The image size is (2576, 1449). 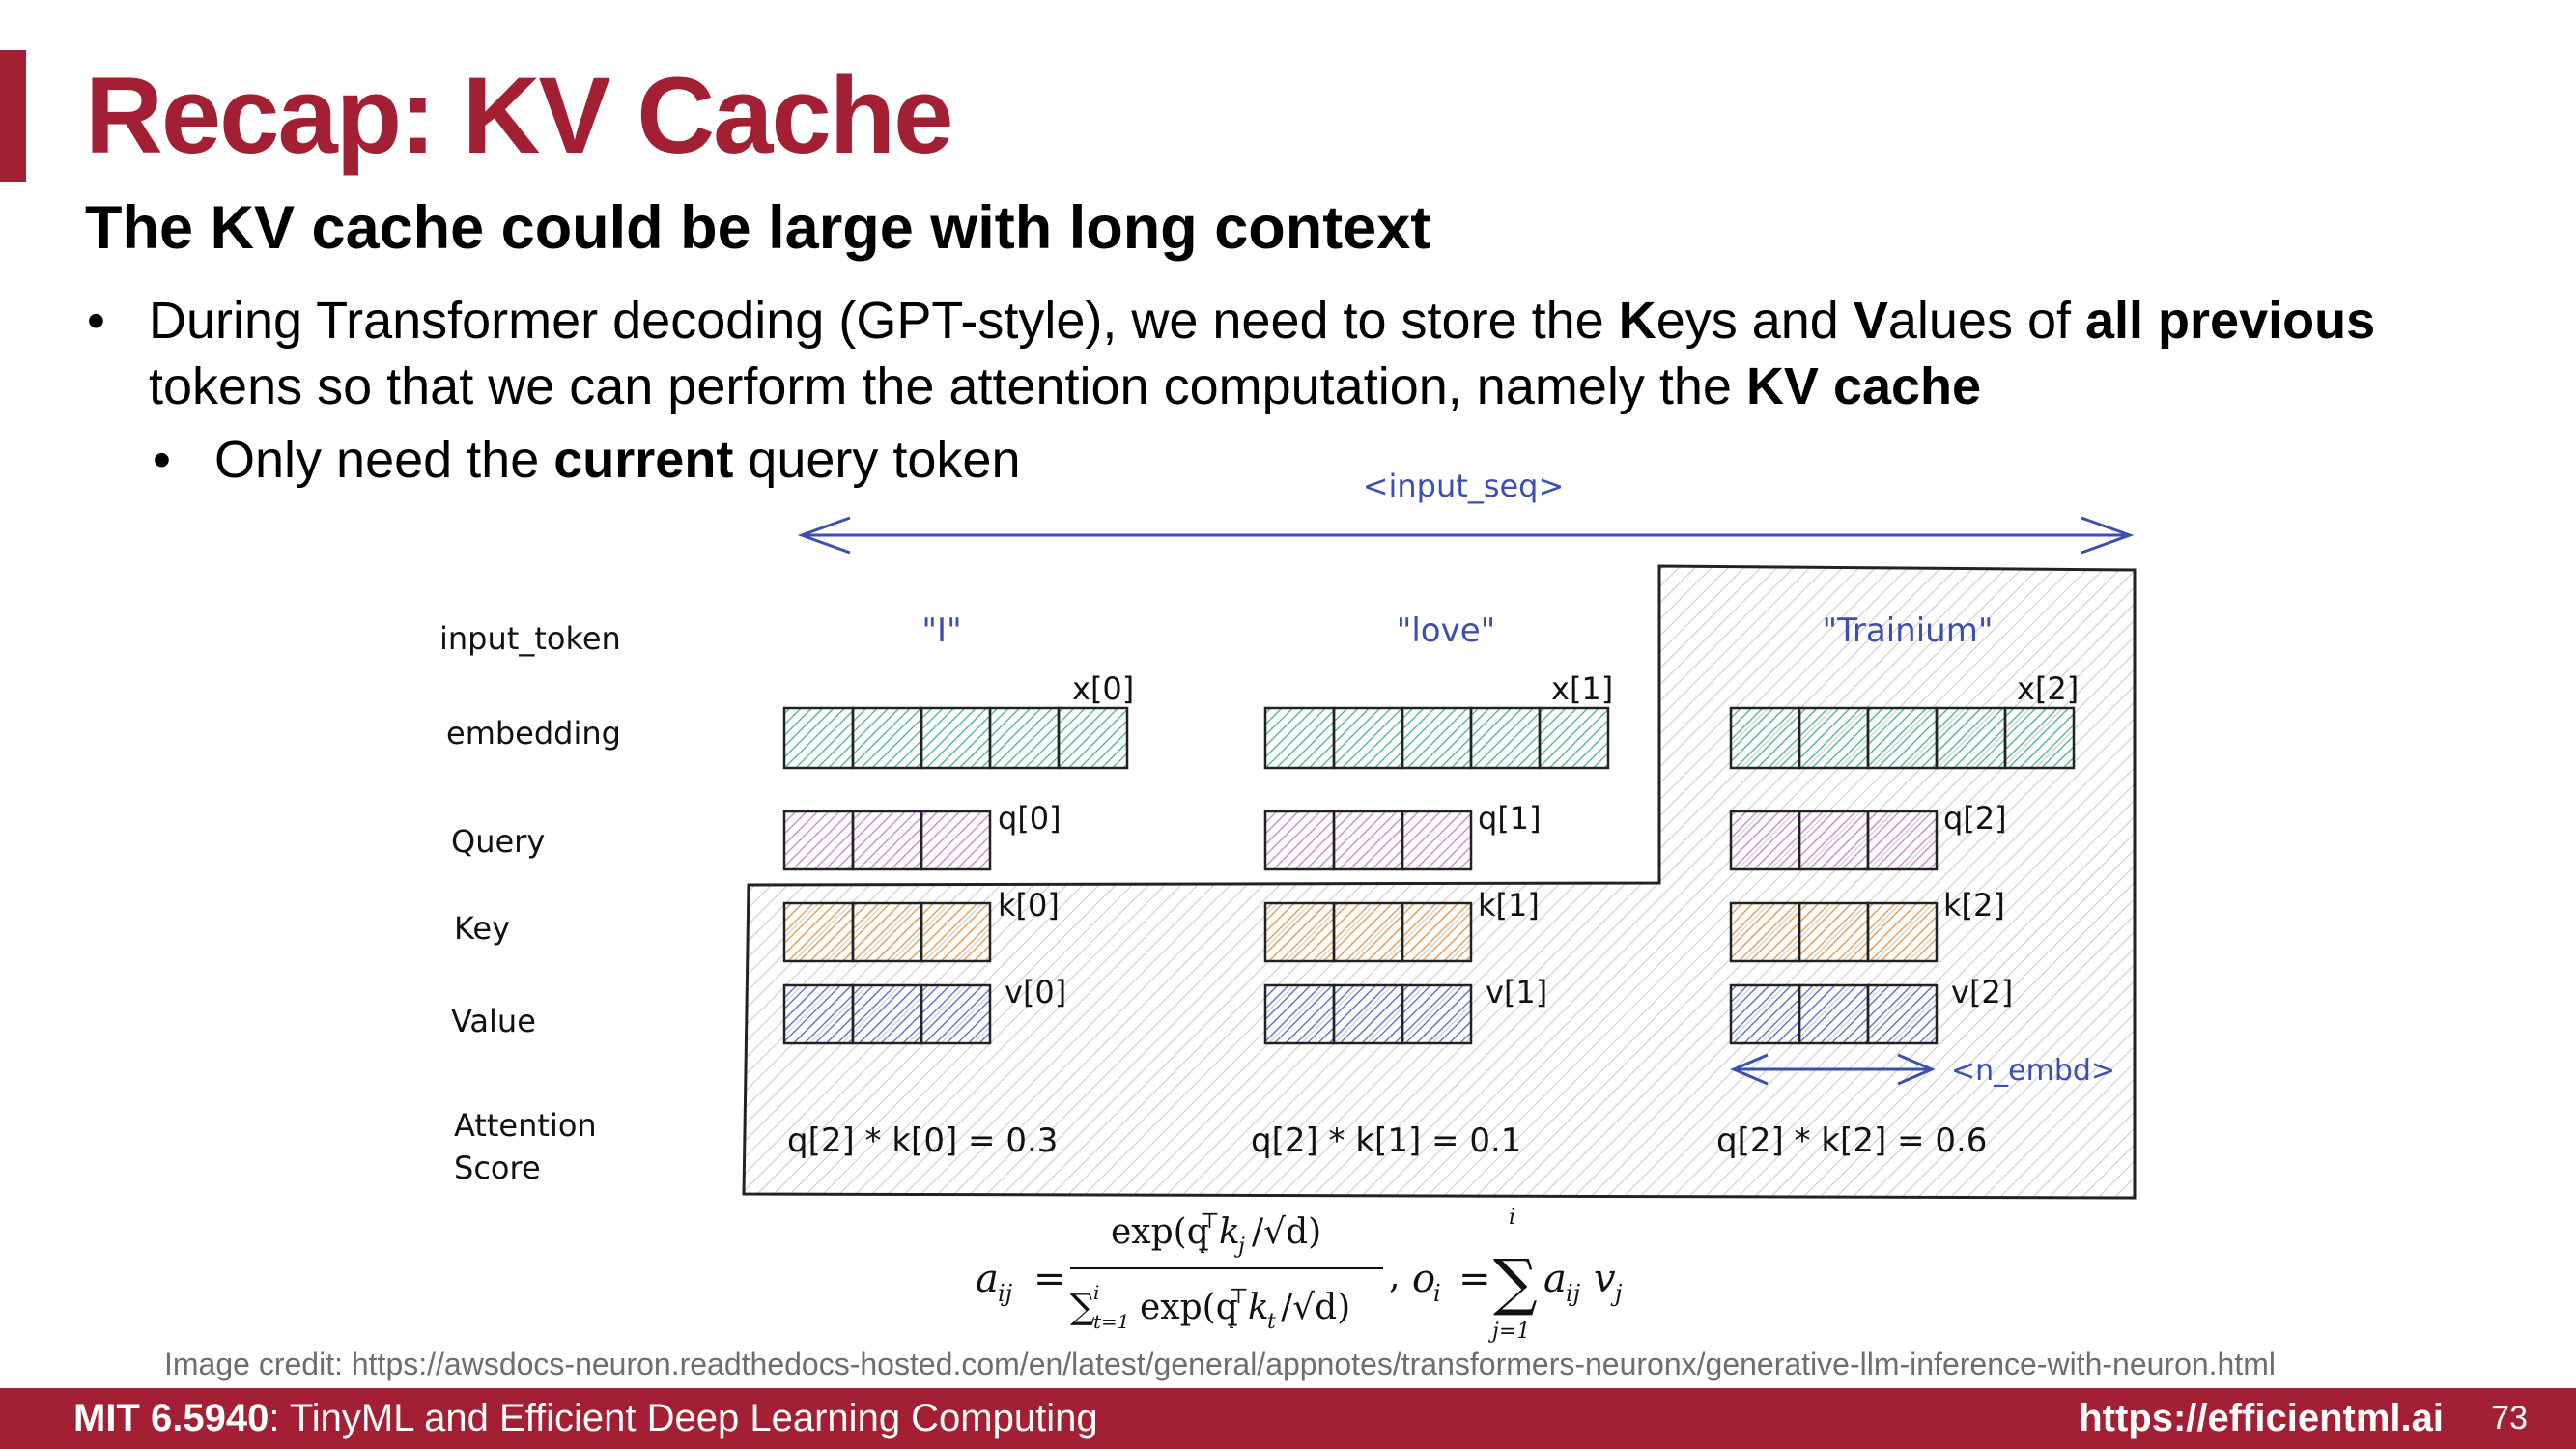 I want to click on query-label-0: q[0], so click(x=1030, y=818).